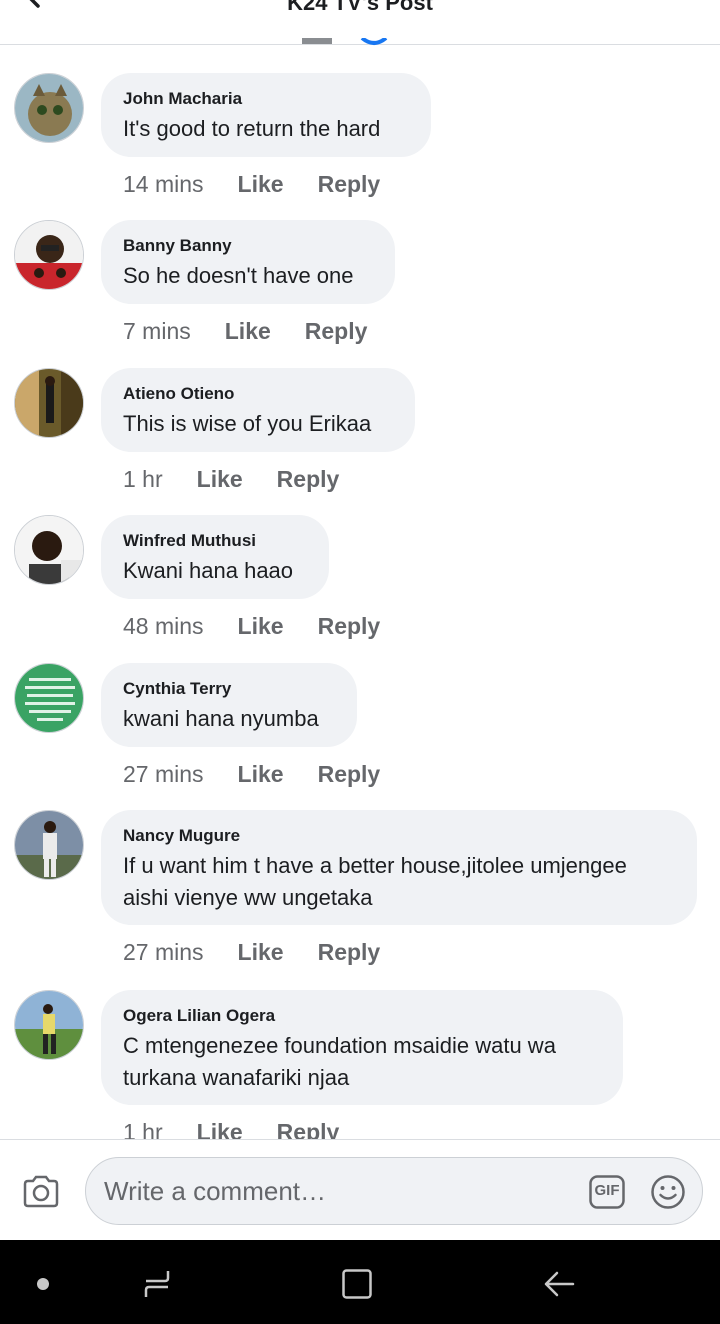  I want to click on commenter-name: Cynthia Terry, so click(229, 689).